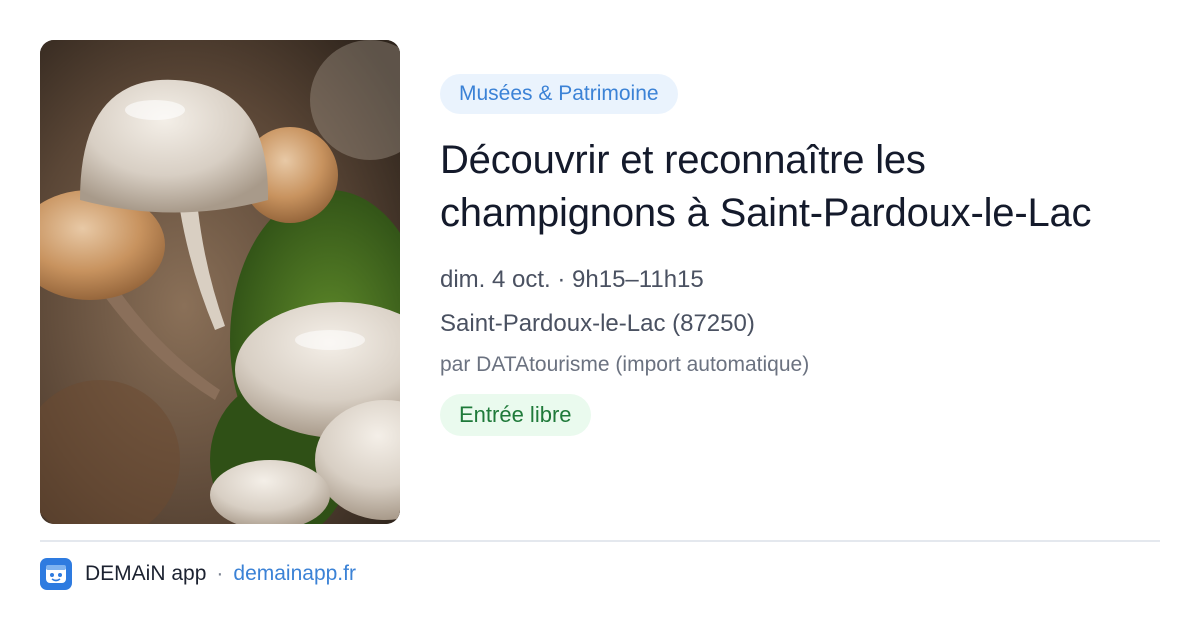 The image size is (1200, 630). What do you see at coordinates (146, 573) in the screenshot?
I see `app-name: DEMAiN app` at bounding box center [146, 573].